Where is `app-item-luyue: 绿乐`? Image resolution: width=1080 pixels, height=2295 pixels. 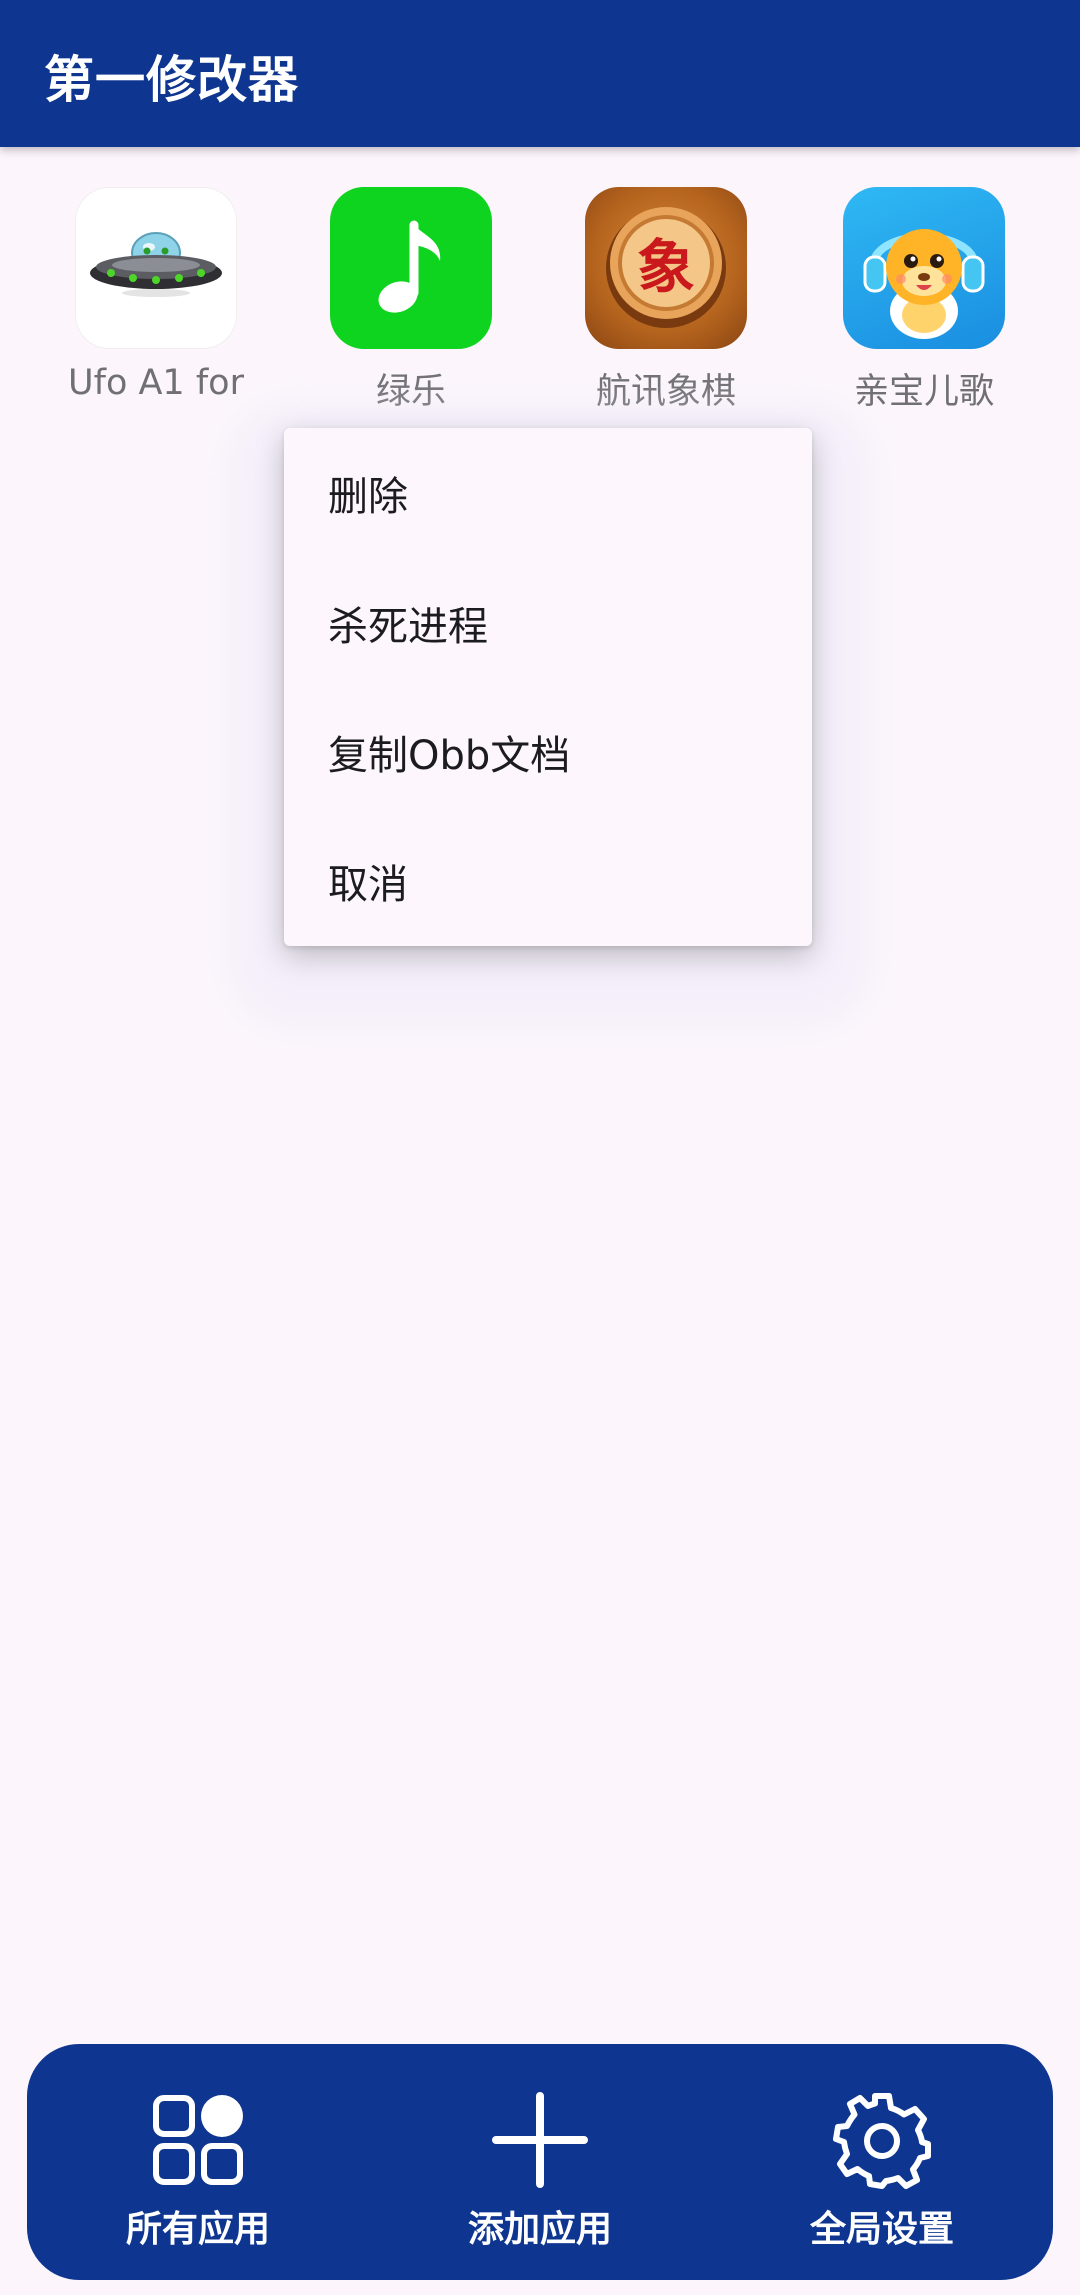 app-item-luyue: 绿乐 is located at coordinates (411, 302).